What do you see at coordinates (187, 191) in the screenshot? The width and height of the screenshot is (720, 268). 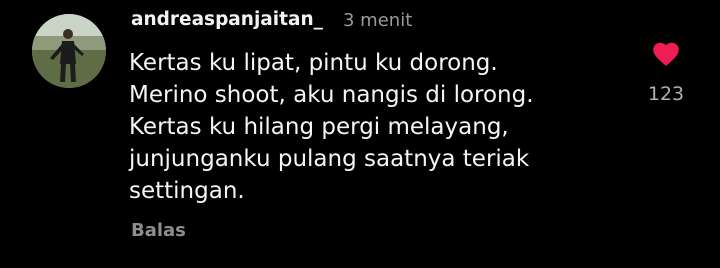 I see `comment-text-line: settingan.` at bounding box center [187, 191].